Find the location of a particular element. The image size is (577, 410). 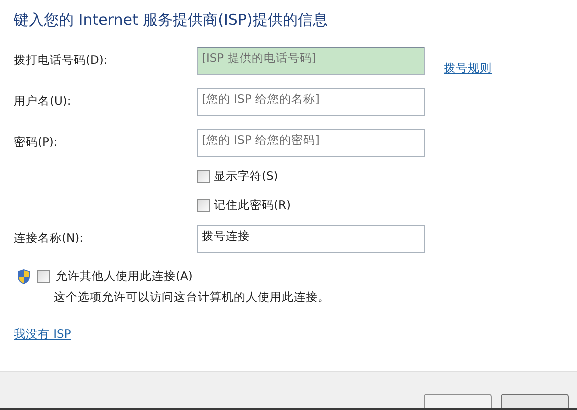

no-isp-link: 我没有 ISP is located at coordinates (43, 334).